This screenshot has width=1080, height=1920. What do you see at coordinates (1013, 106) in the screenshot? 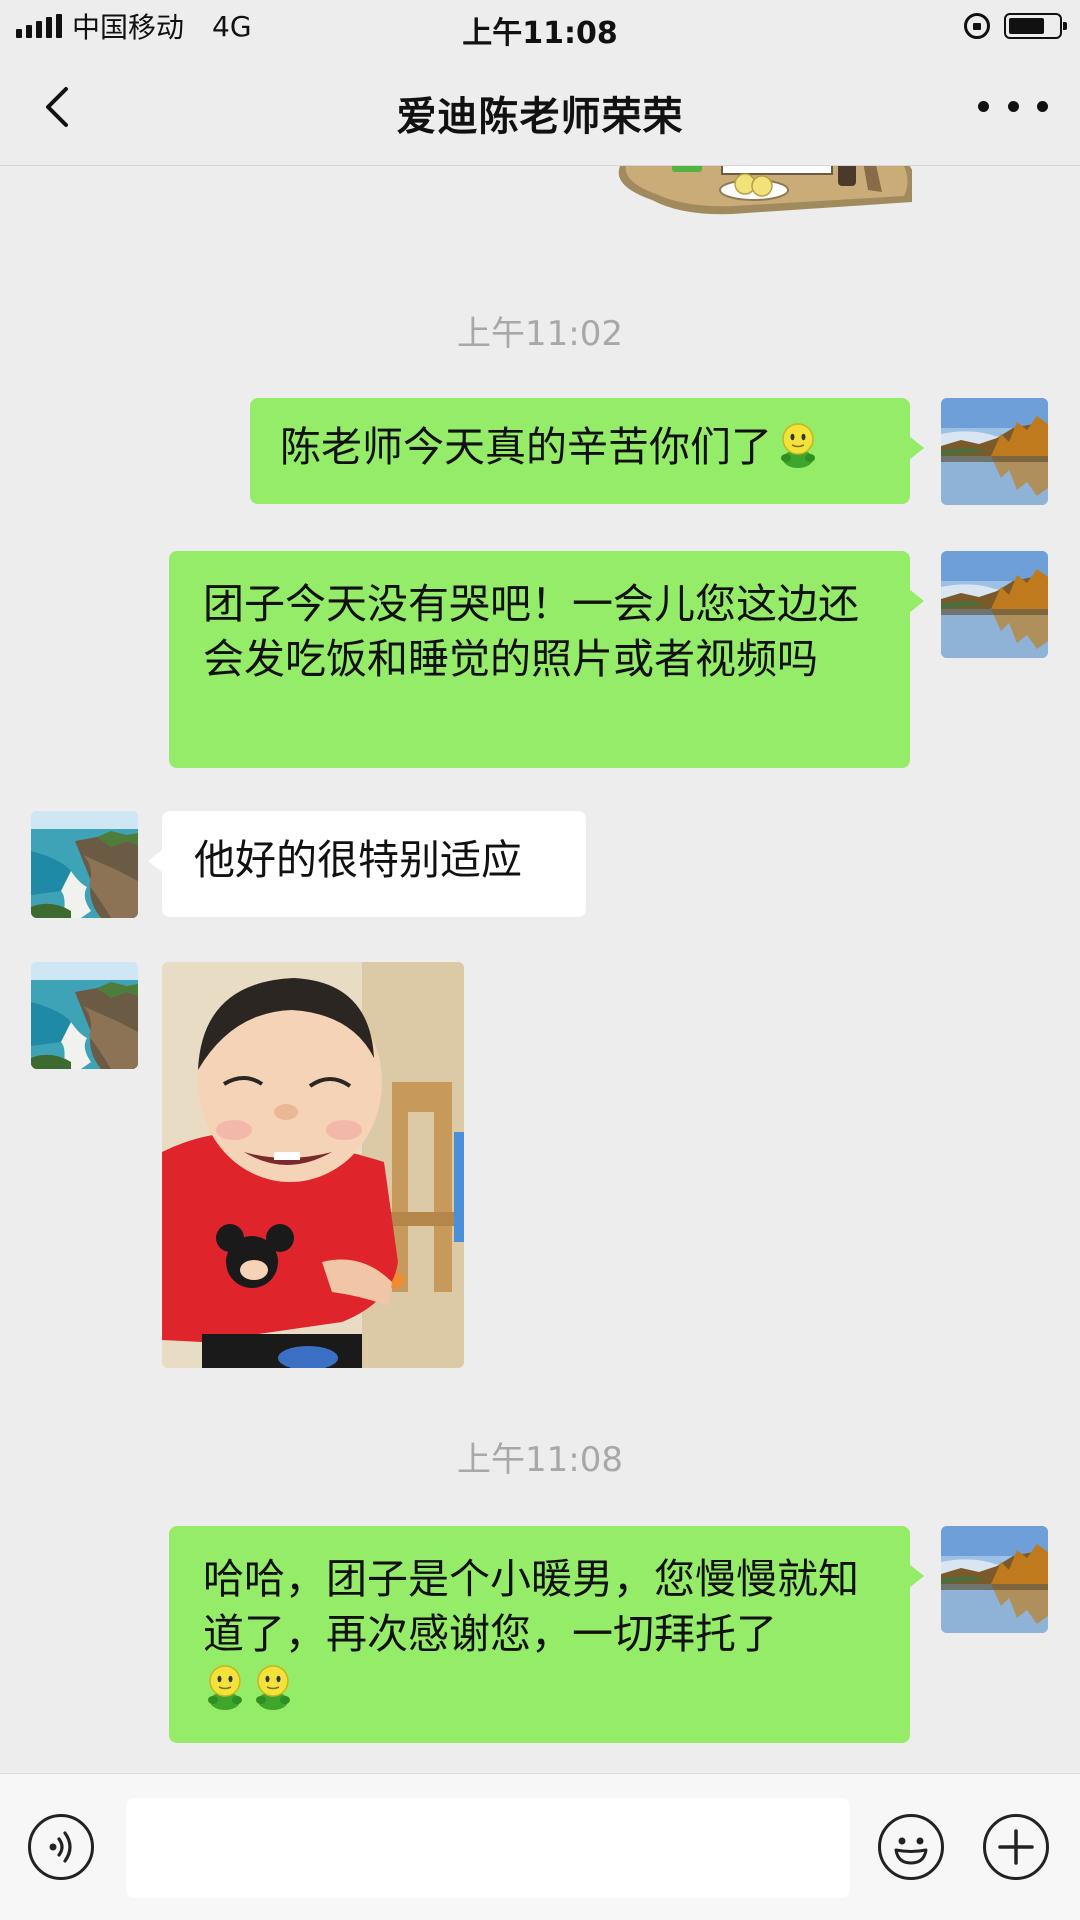
I see `more-button` at bounding box center [1013, 106].